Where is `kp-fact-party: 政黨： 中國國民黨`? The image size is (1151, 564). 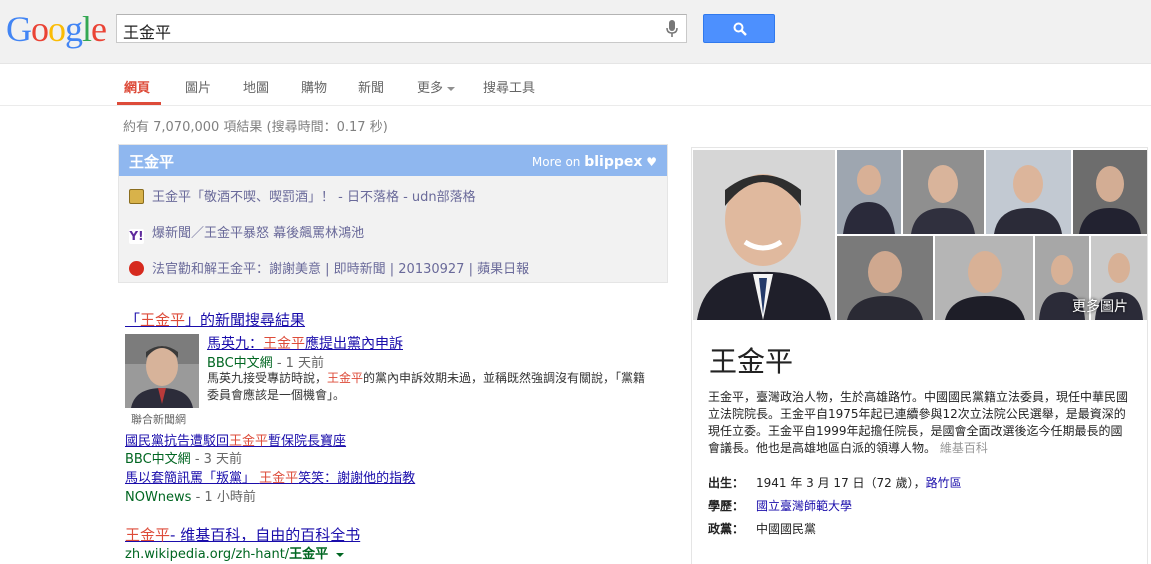
kp-fact-party: 政黨： 中國國民黨 is located at coordinates (762, 528).